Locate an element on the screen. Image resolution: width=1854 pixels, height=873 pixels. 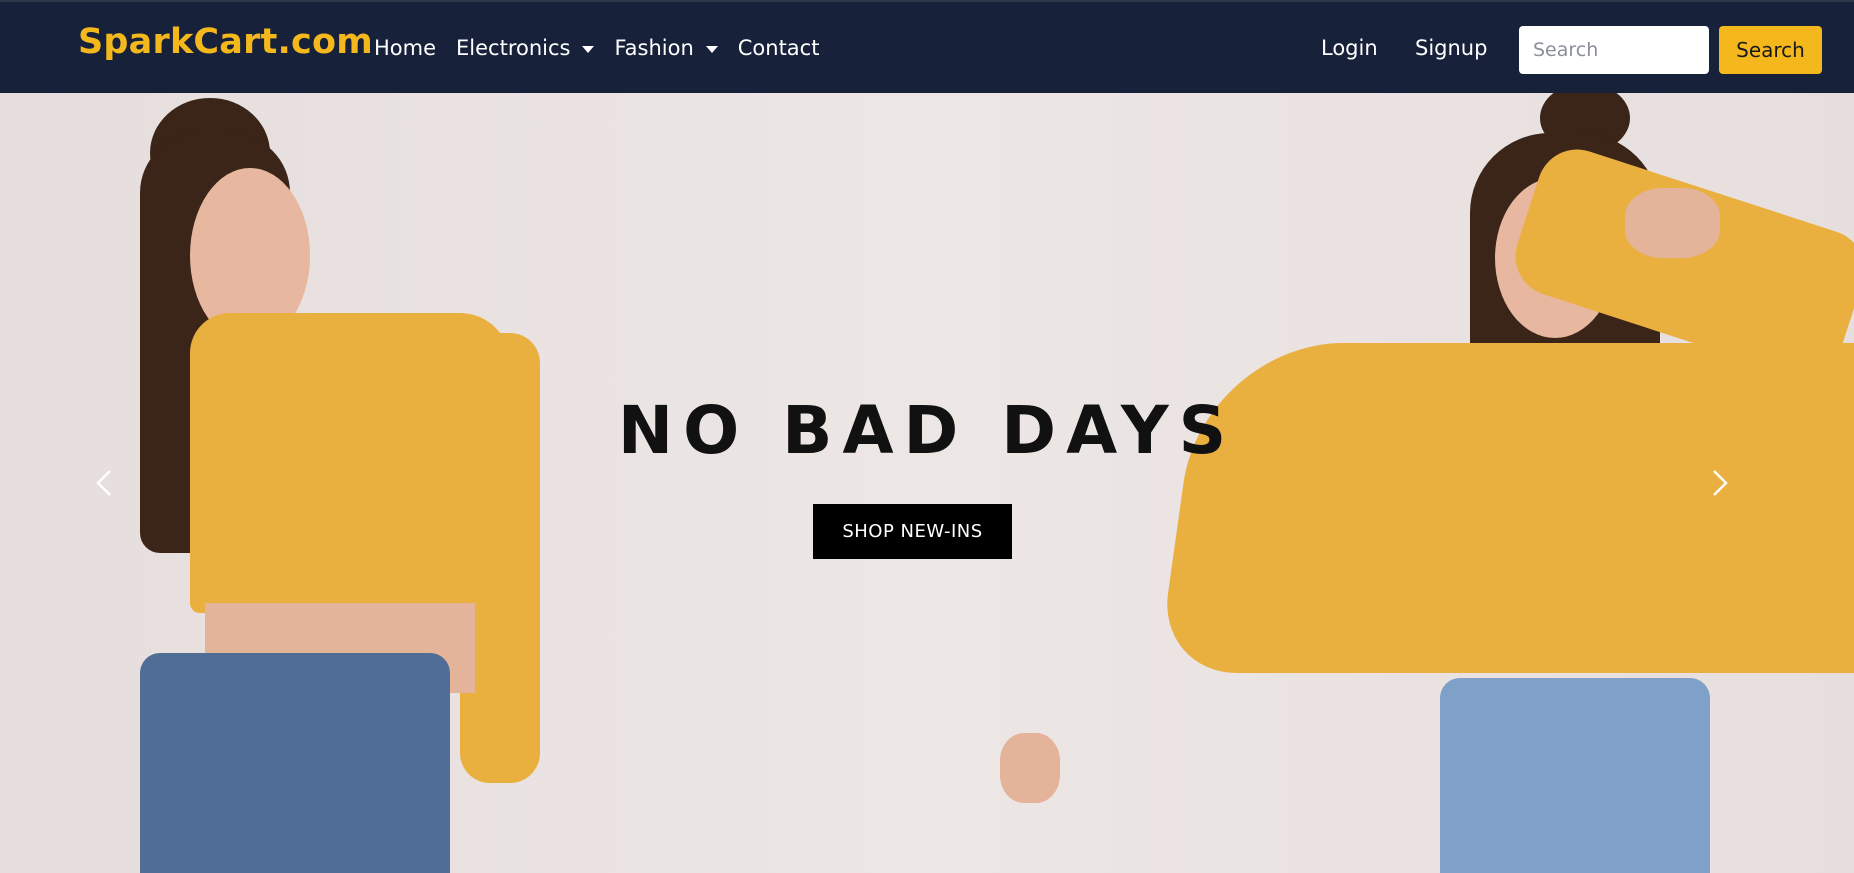
search-button: Search is located at coordinates (1770, 50).